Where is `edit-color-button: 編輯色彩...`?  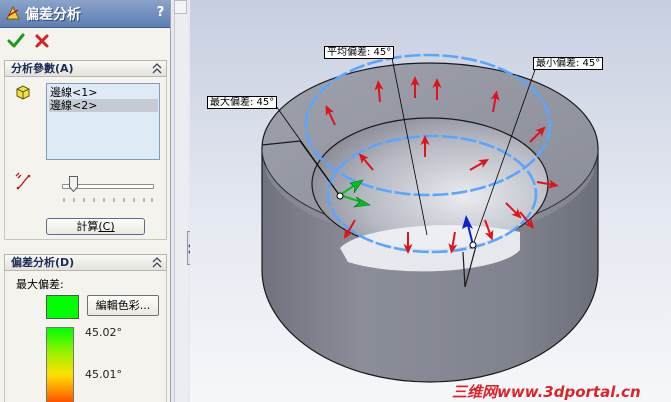
edit-color-button: 編輯色彩... is located at coordinates (123, 305).